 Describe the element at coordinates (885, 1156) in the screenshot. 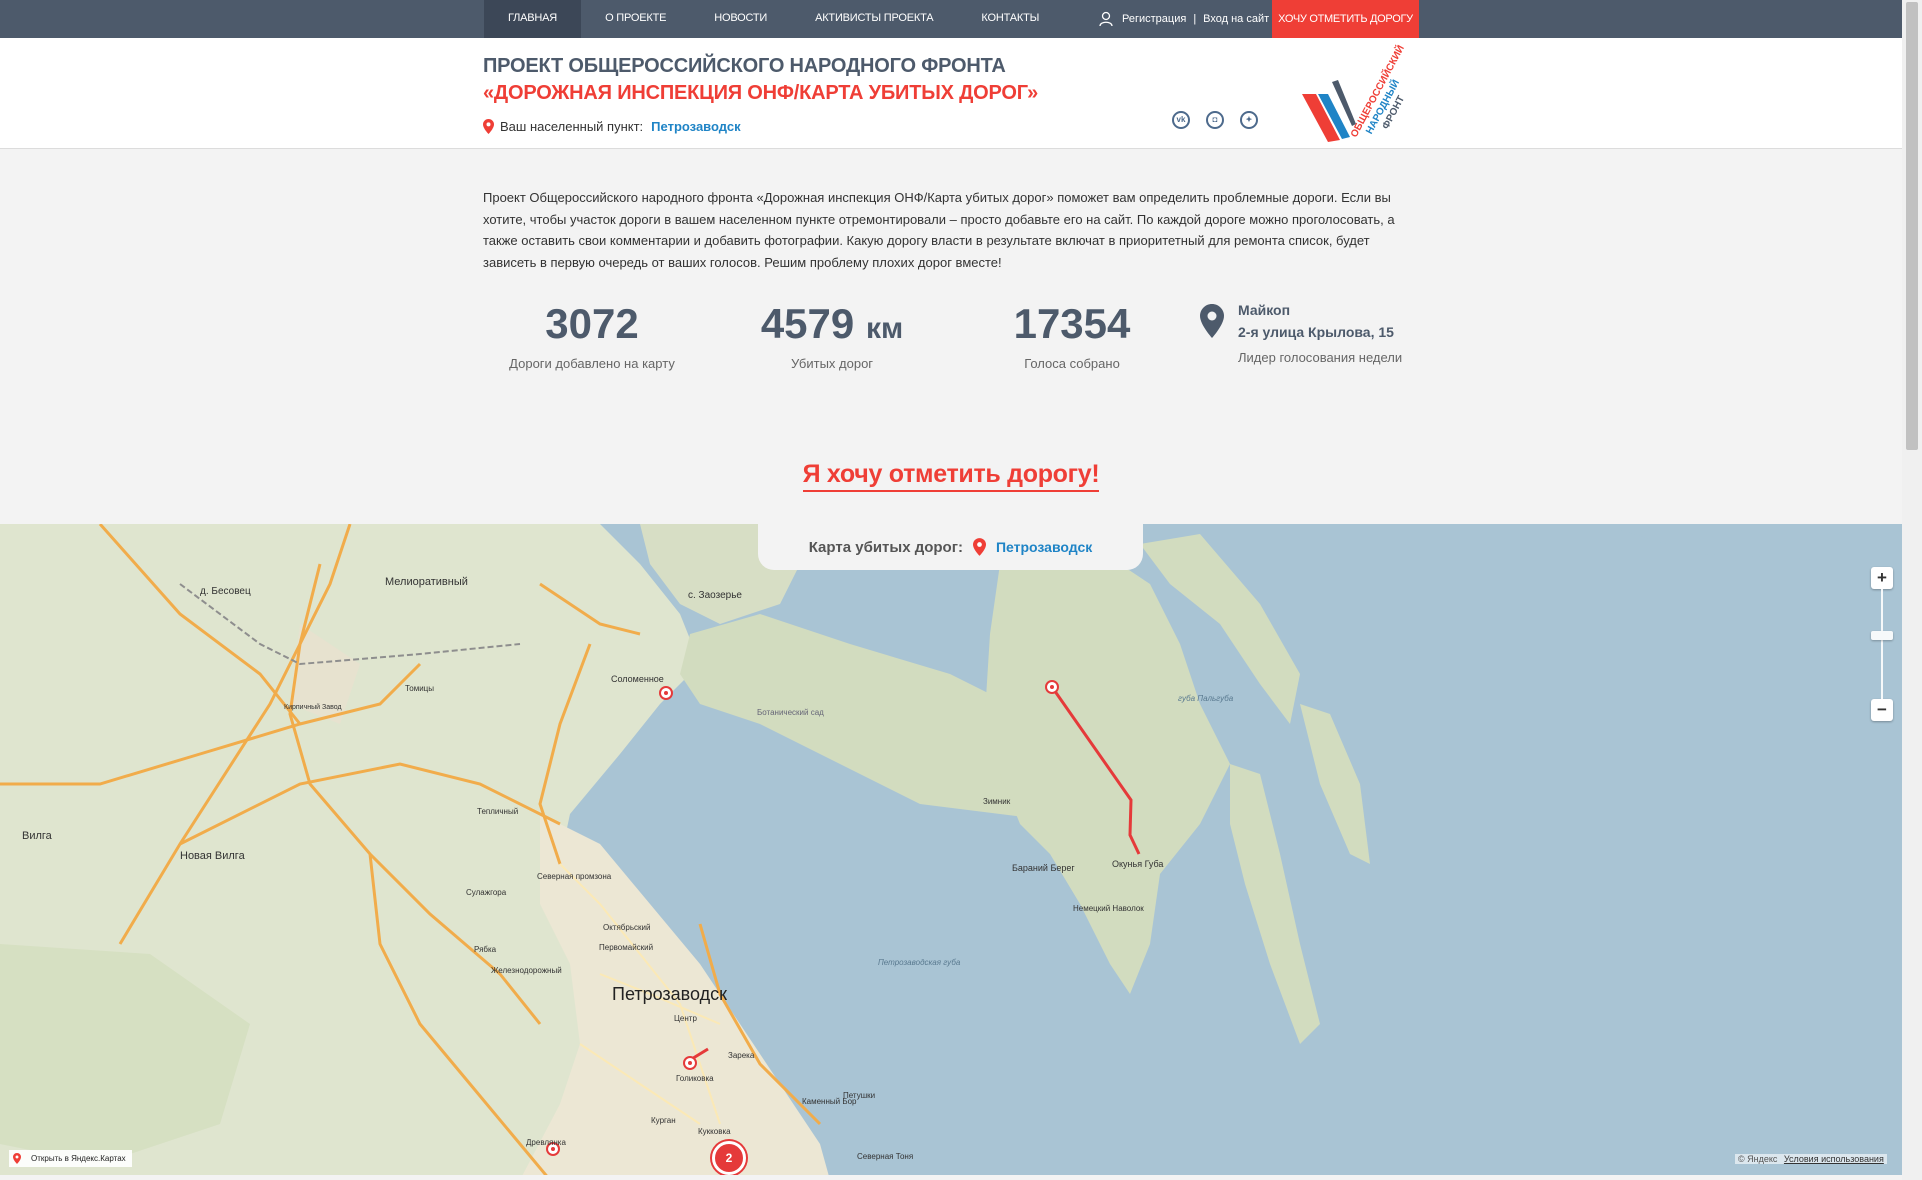

I see `map-label-severnaya-tonya: Северная Тоня` at that location.